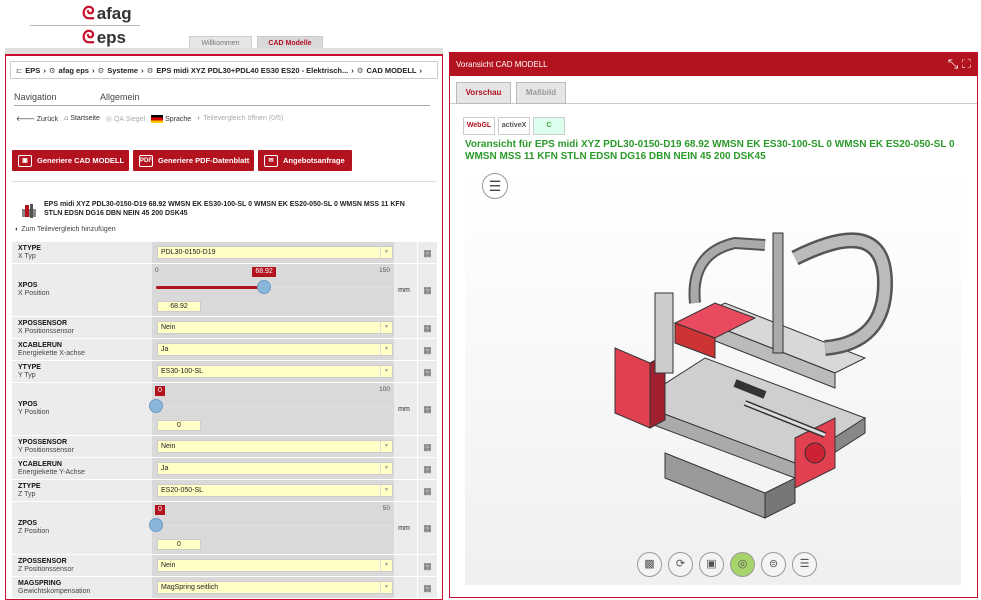 The height and width of the screenshot is (600, 981). Describe the element at coordinates (122, 70) in the screenshot. I see `breadcrumb-item-systeme: Systeme` at that location.